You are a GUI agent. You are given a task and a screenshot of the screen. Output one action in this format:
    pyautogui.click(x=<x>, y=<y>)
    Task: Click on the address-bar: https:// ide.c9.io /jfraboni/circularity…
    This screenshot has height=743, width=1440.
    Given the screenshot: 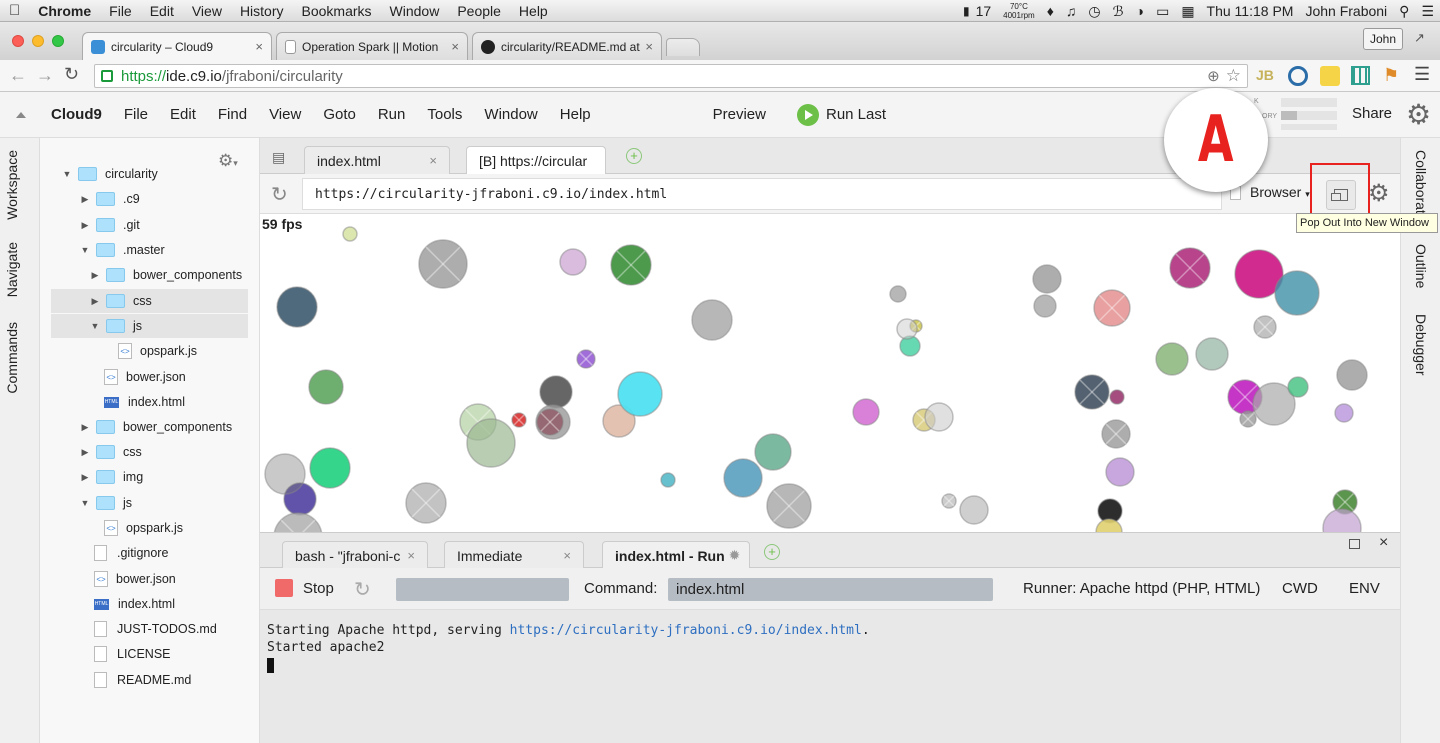 What is the action you would take?
    pyautogui.click(x=671, y=76)
    